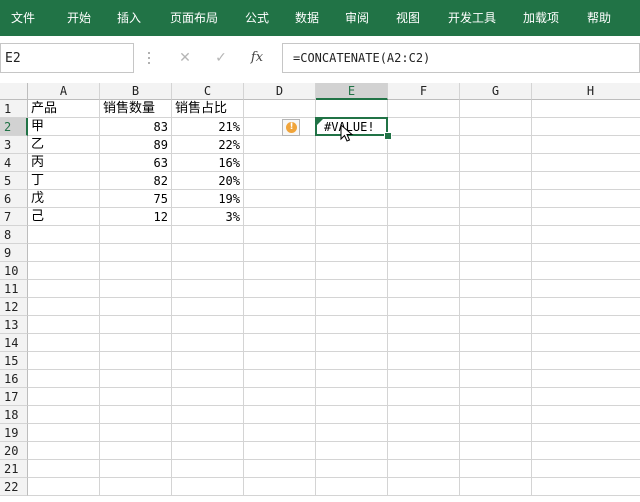  Describe the element at coordinates (424, 433) in the screenshot. I see `cell-f19` at that location.